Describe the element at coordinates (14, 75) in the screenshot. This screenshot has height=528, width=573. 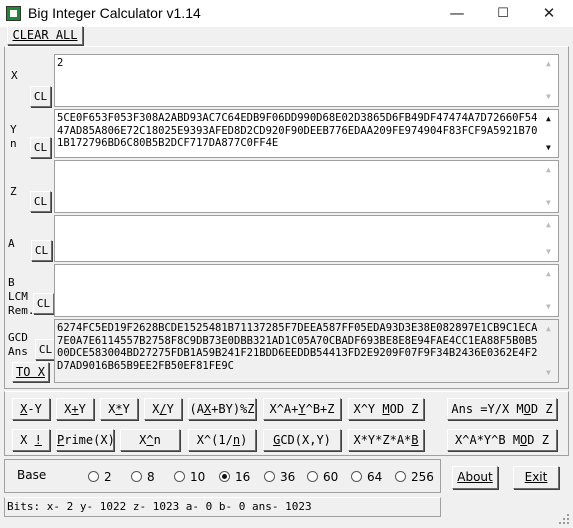
I see `x-label: X` at that location.